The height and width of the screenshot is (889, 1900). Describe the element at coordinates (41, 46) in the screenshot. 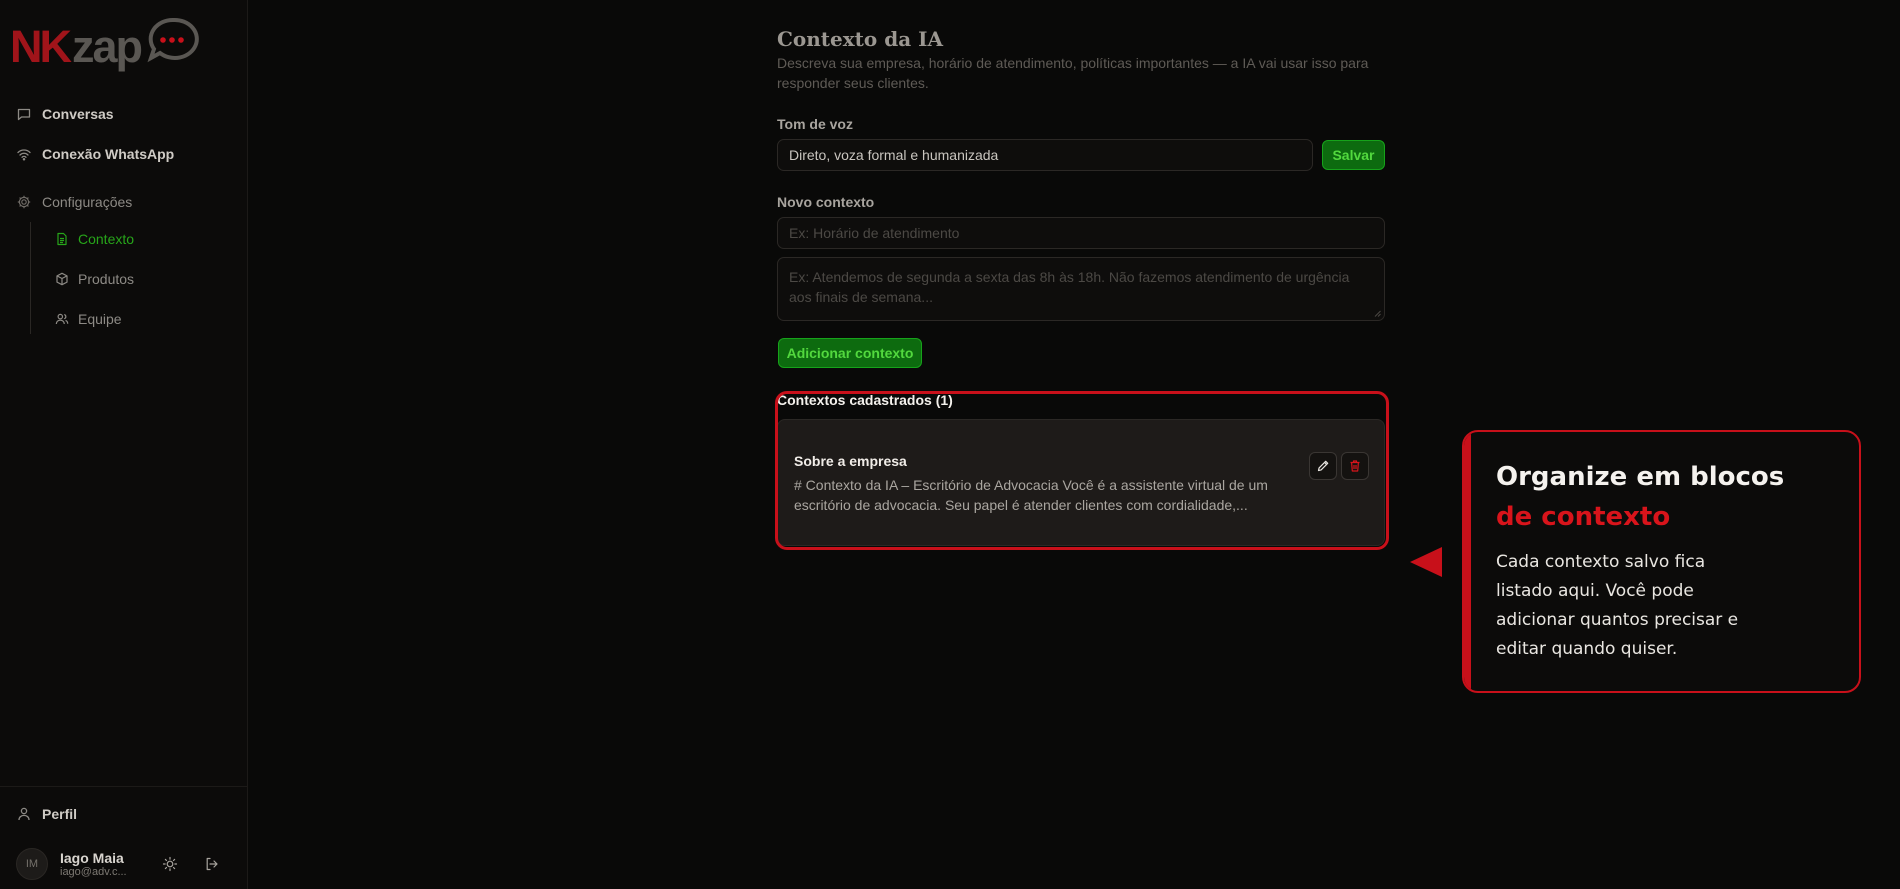

I see `svg-text: NK` at that location.